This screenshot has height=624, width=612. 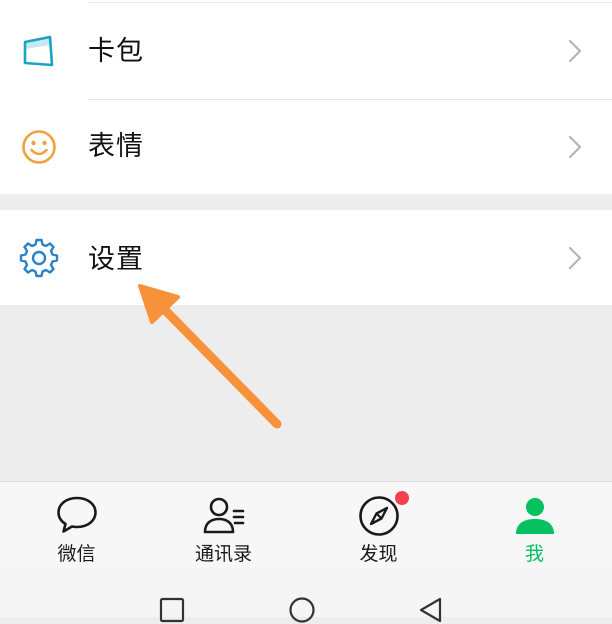 I want to click on gear-icon, so click(x=39, y=258).